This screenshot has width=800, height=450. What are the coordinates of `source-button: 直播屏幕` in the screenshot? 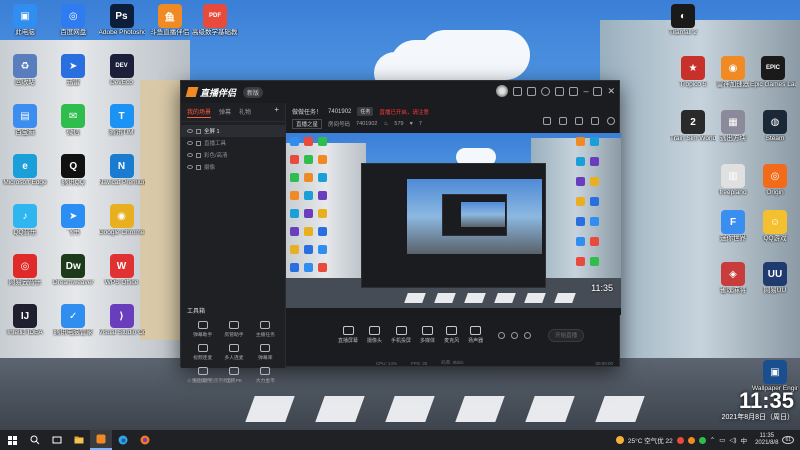 It's located at (348, 335).